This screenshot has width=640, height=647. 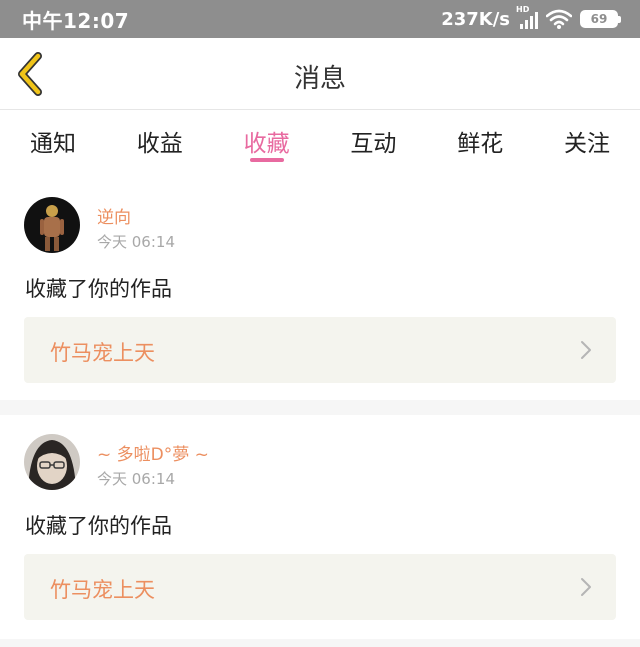 I want to click on tab-follows: 关注, so click(x=587, y=141).